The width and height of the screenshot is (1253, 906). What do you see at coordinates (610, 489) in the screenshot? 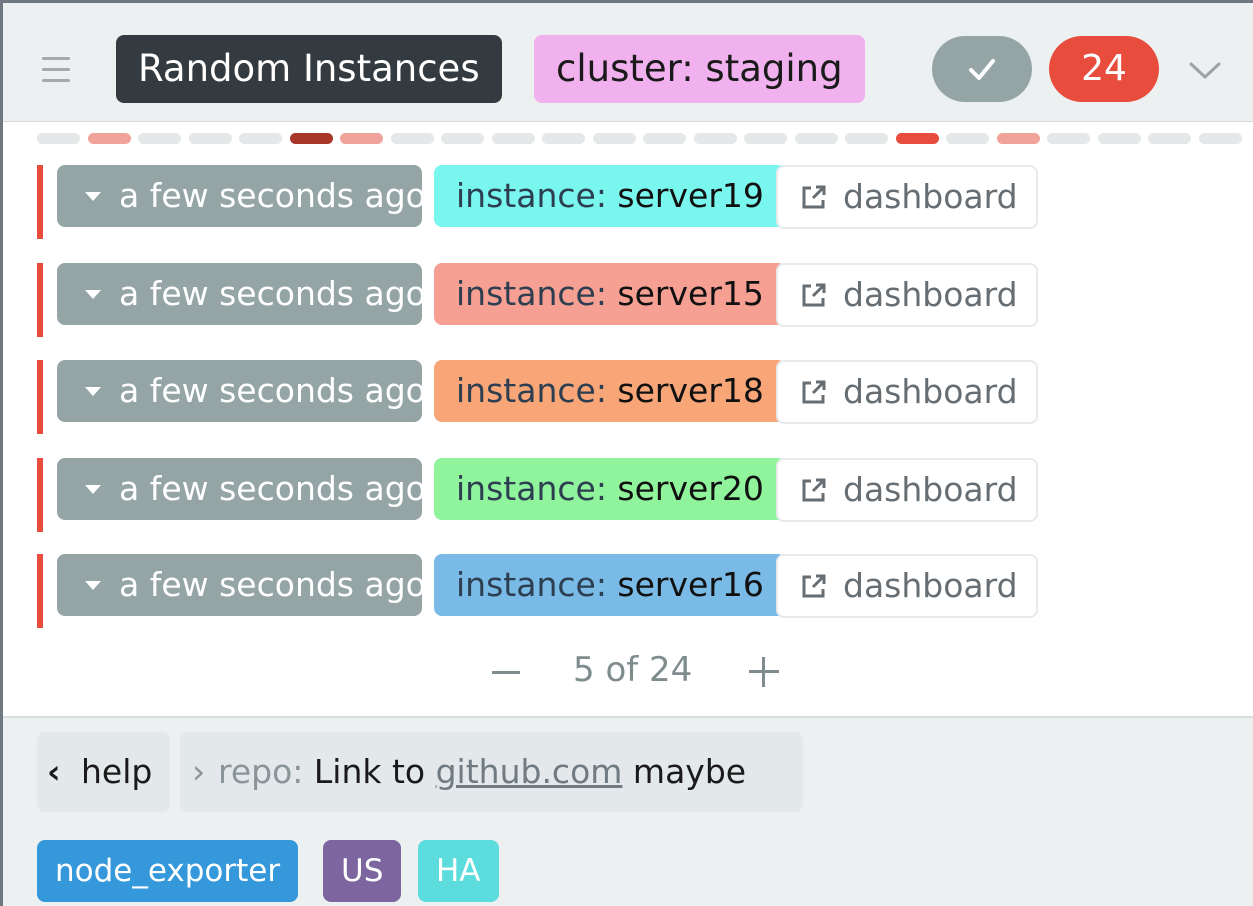
I see `instance-label: instance: server20` at bounding box center [610, 489].